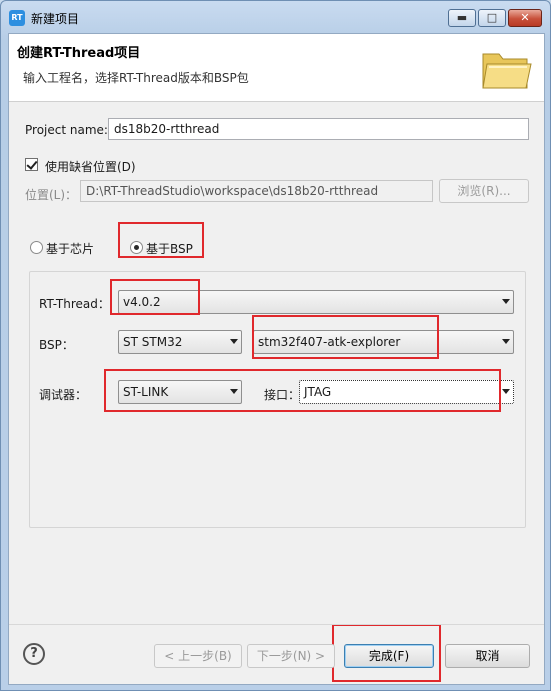 The width and height of the screenshot is (551, 691). I want to click on bsp-label: BSP：, so click(56, 345).